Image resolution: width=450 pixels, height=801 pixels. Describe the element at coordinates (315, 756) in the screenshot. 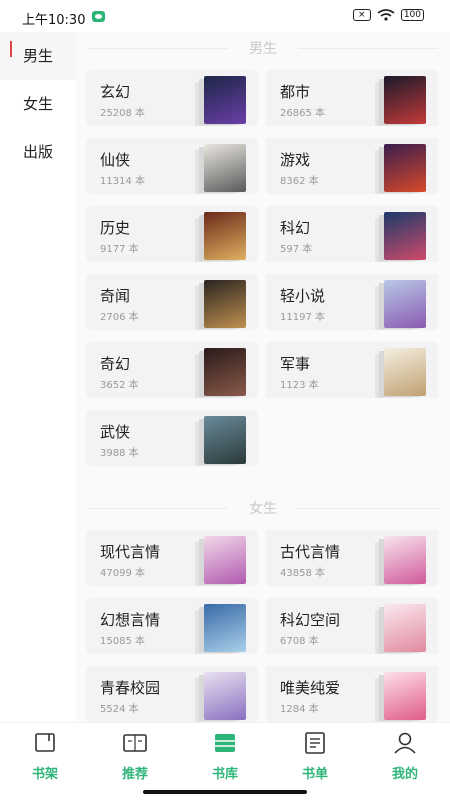

I see `nav-tab-booklist: 书单` at that location.